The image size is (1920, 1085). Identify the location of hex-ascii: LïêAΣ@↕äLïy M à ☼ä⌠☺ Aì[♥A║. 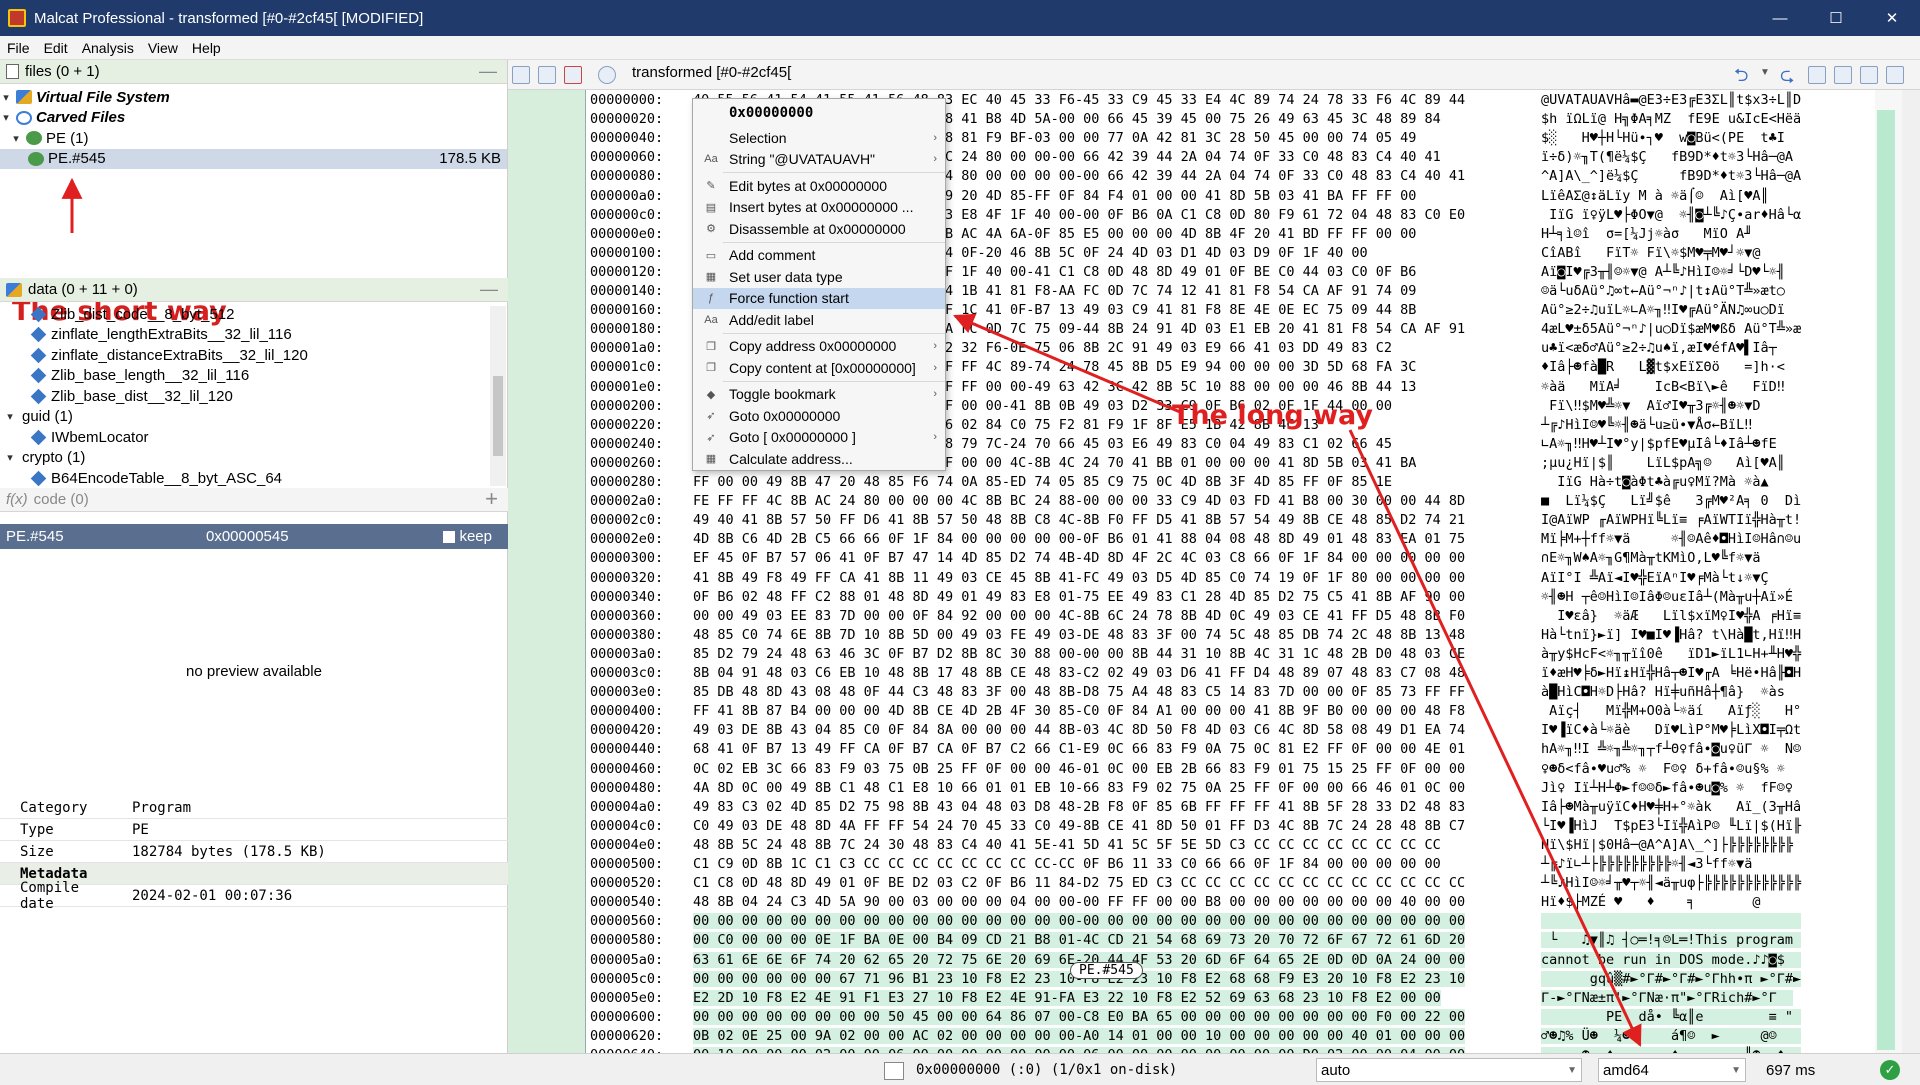
(1663, 196).